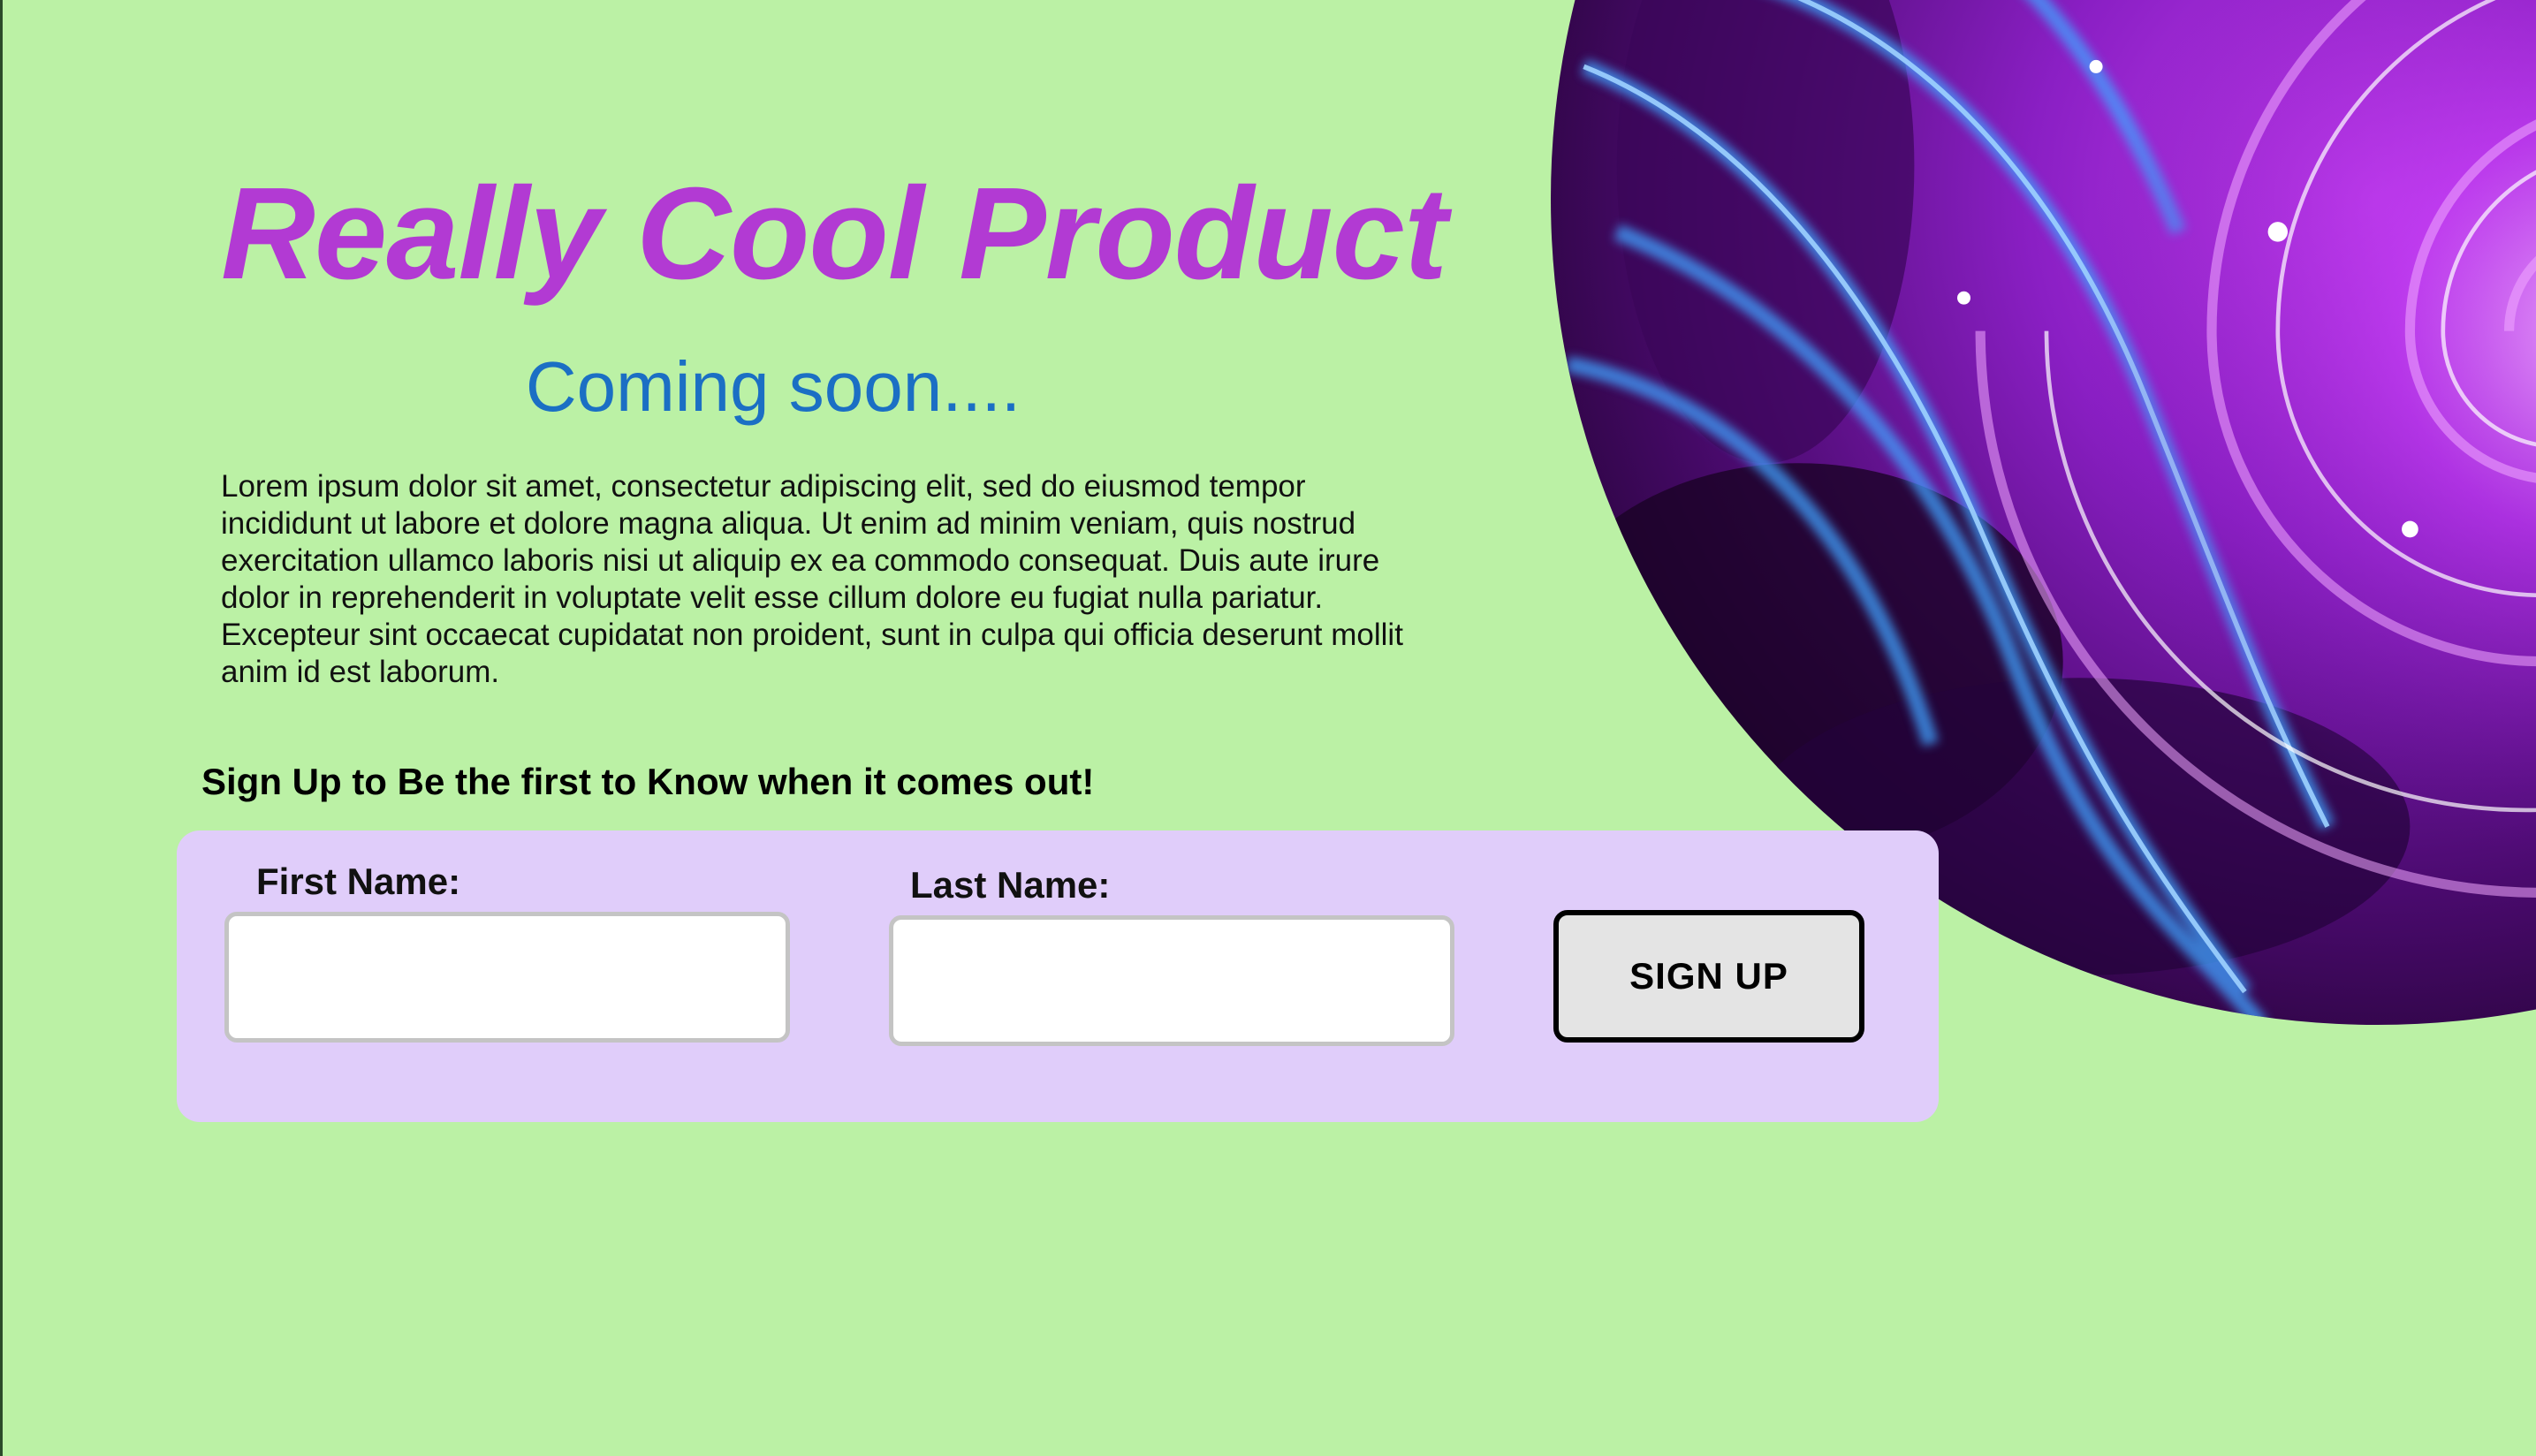  I want to click on window-edge, so click(1, 728).